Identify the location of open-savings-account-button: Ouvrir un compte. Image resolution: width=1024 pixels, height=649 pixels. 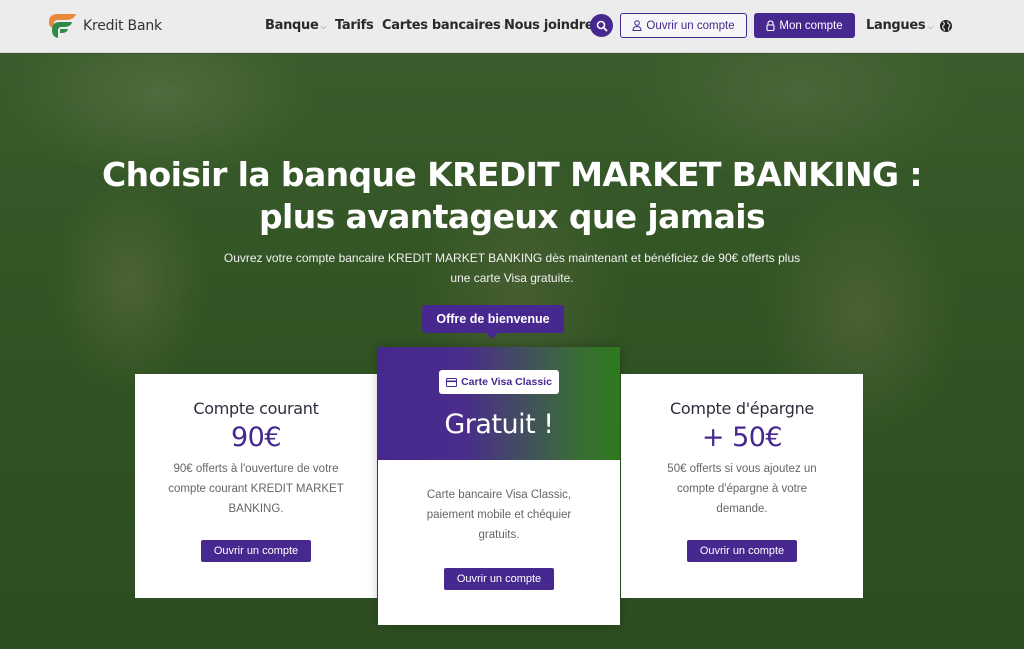
(742, 551).